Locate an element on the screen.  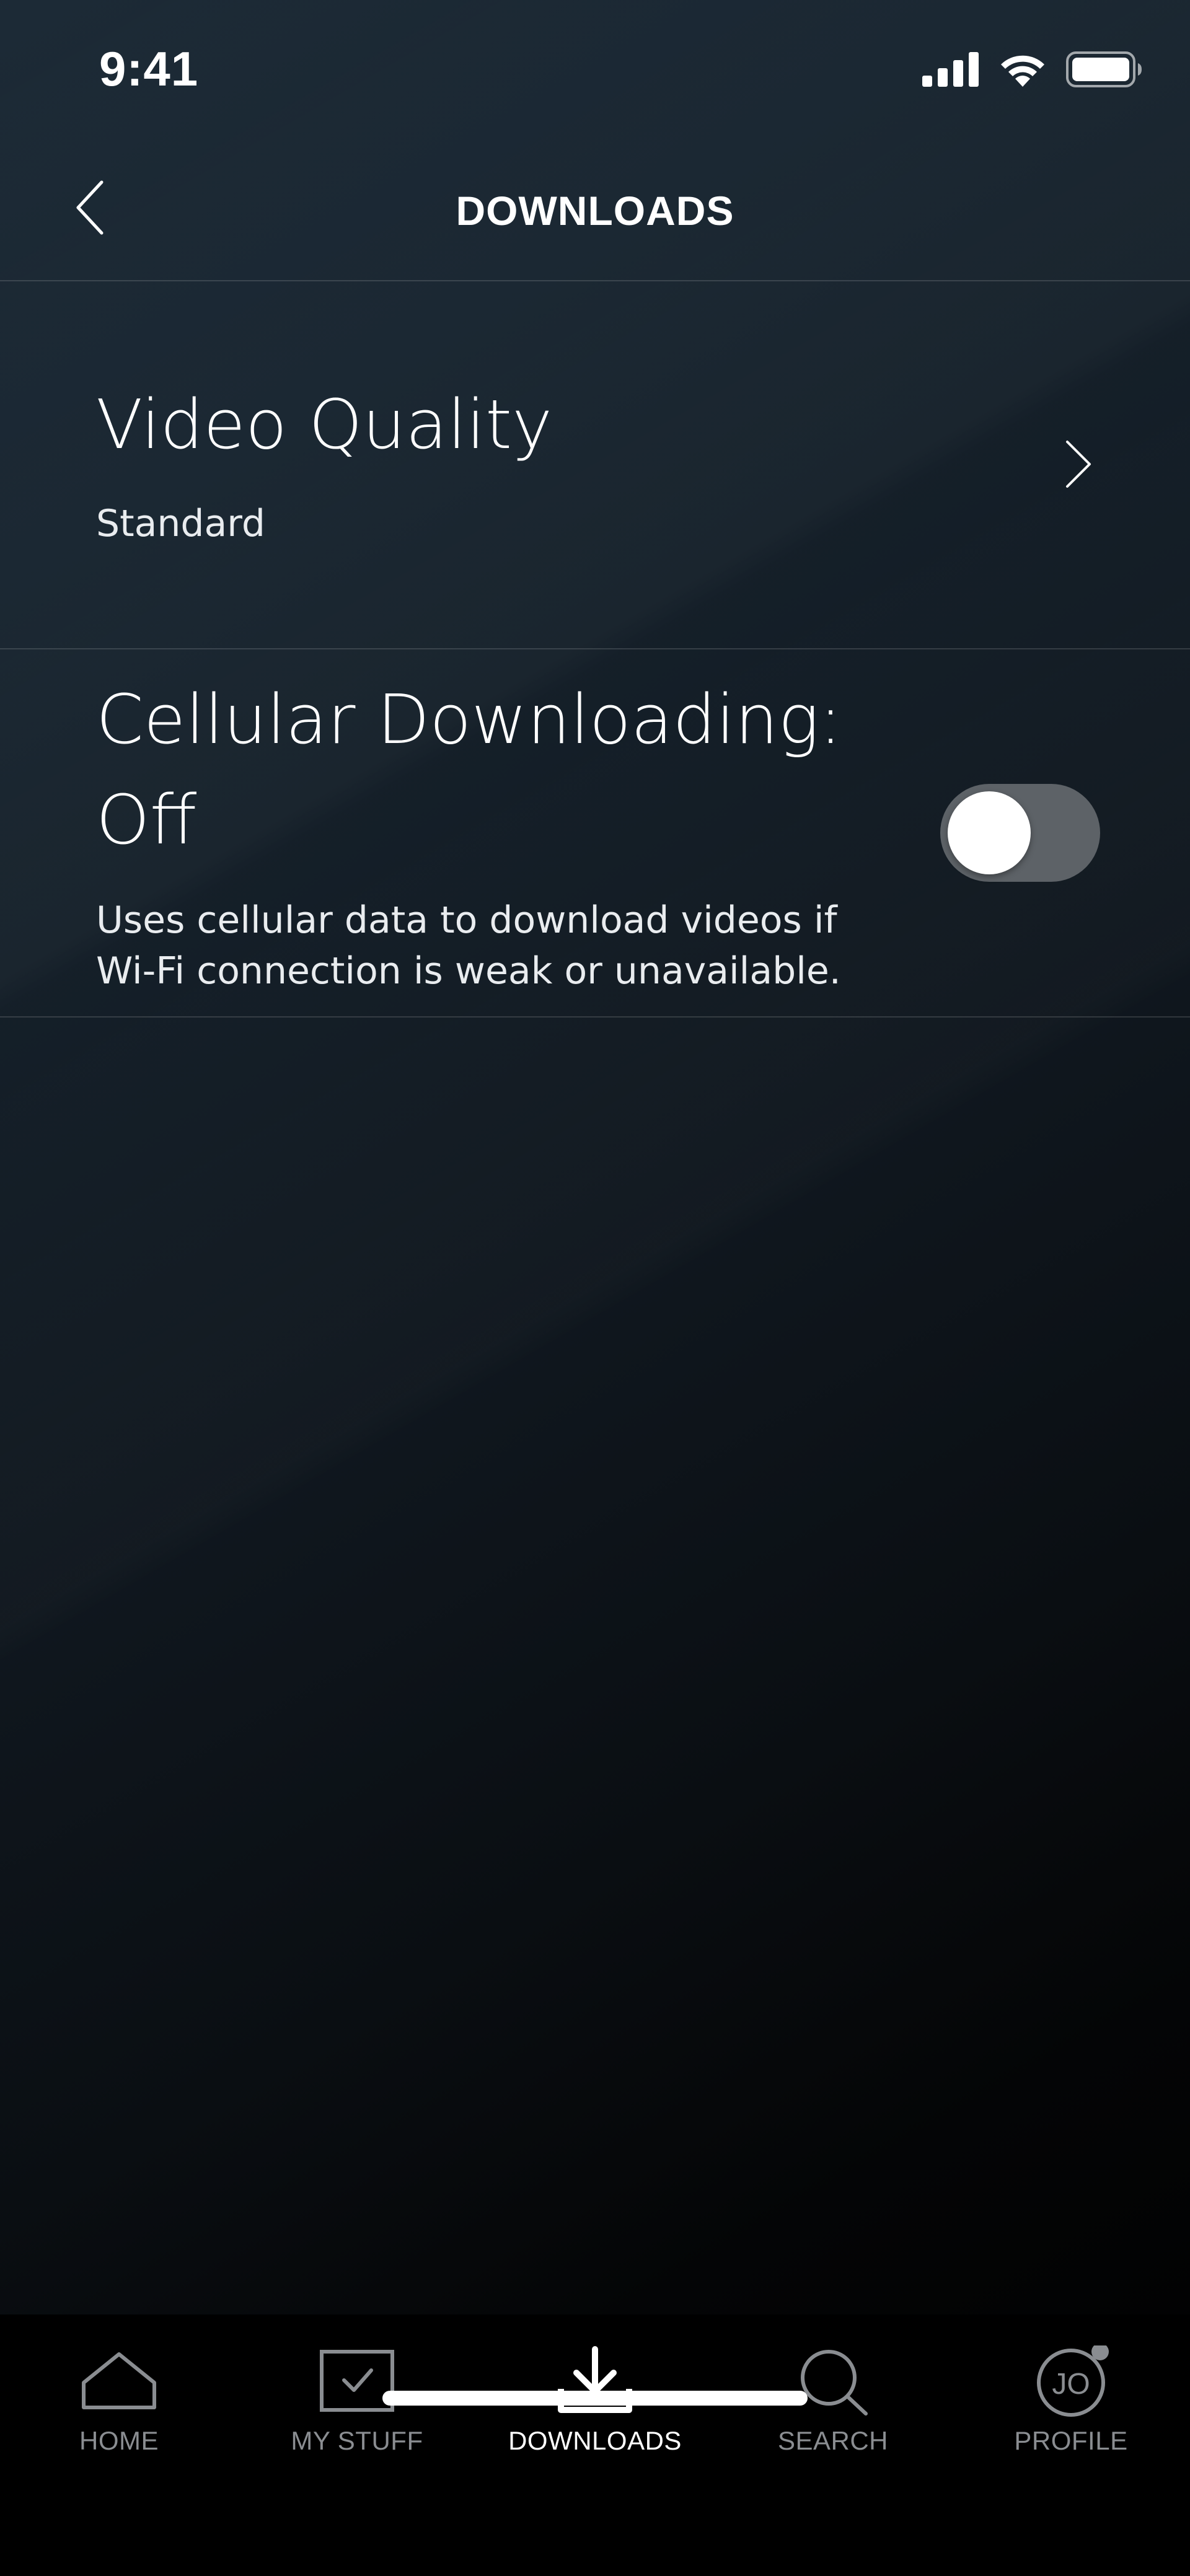
nav-item-my-stuff: MY STUFF is located at coordinates (357, 2419).